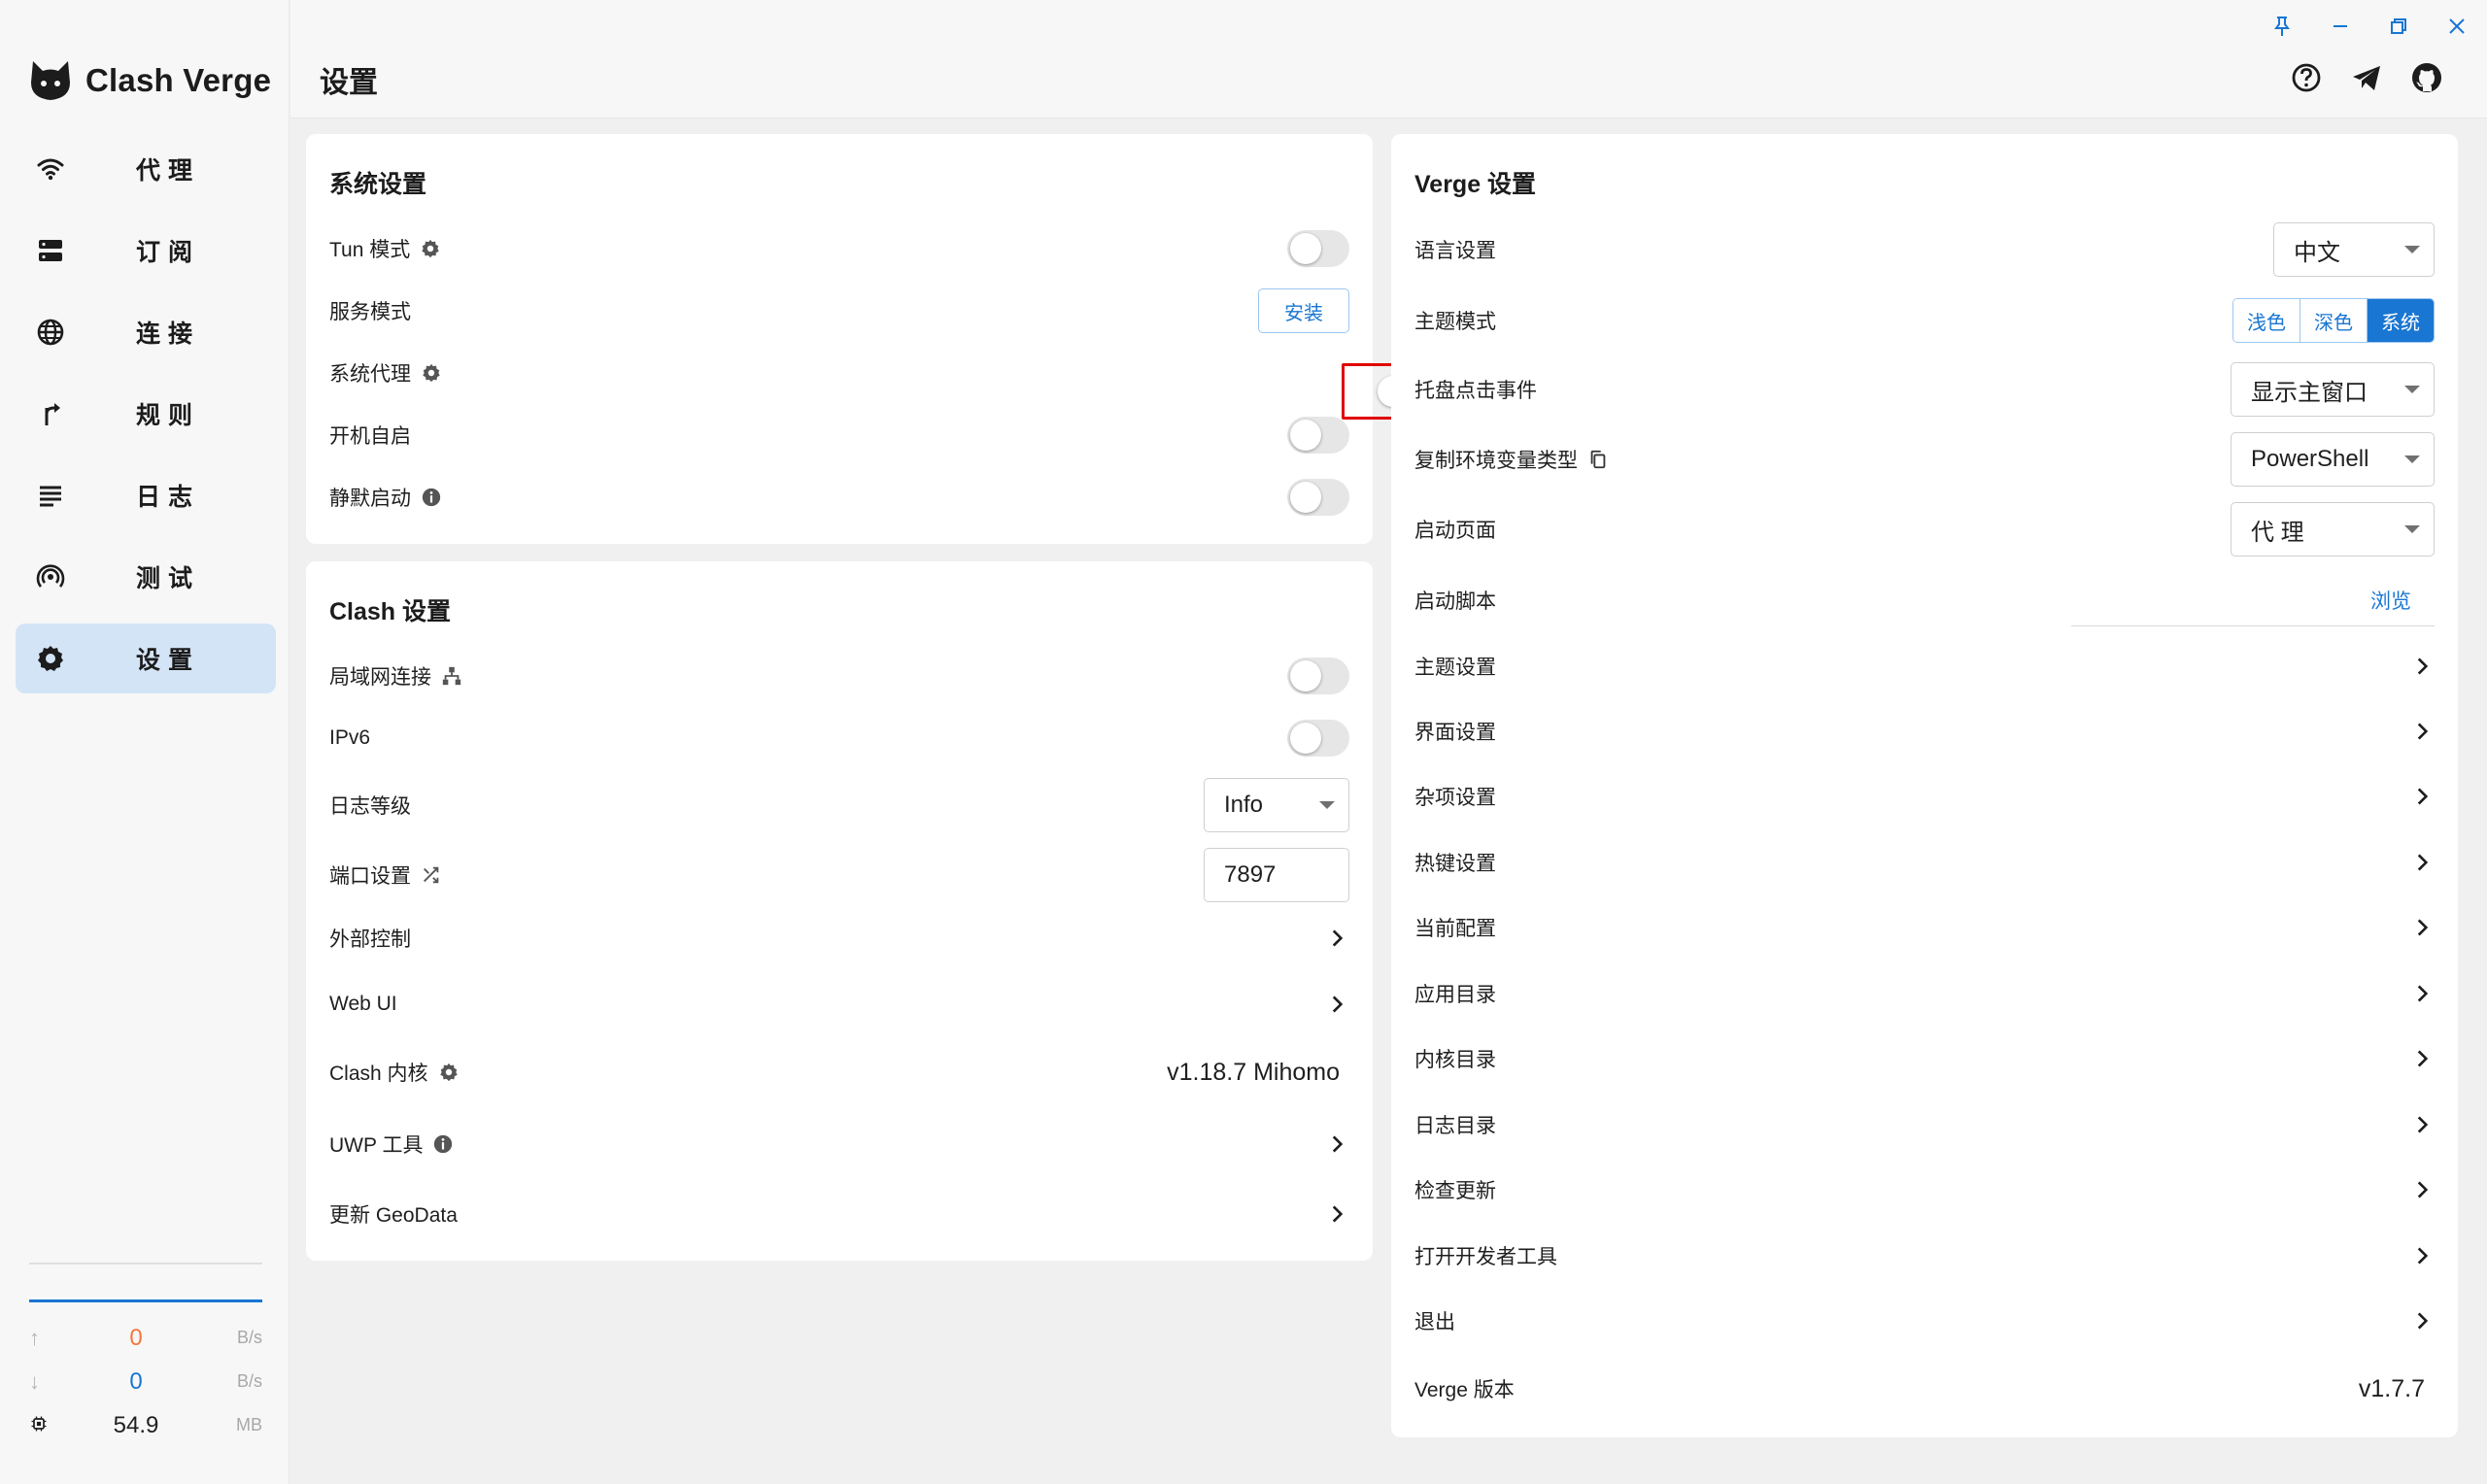 This screenshot has width=2487, height=1484. What do you see at coordinates (145, 1338) in the screenshot?
I see `upload-speed: ↑ 0 B/s` at bounding box center [145, 1338].